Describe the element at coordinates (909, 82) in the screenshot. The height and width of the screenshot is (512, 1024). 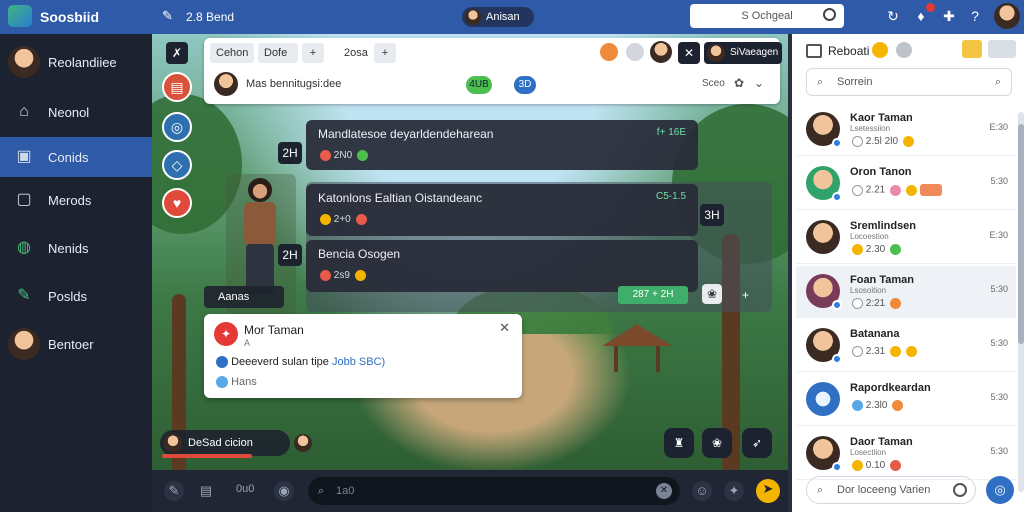
I see `contacts-search-input: ⌕ Sorrein ⌕` at that location.